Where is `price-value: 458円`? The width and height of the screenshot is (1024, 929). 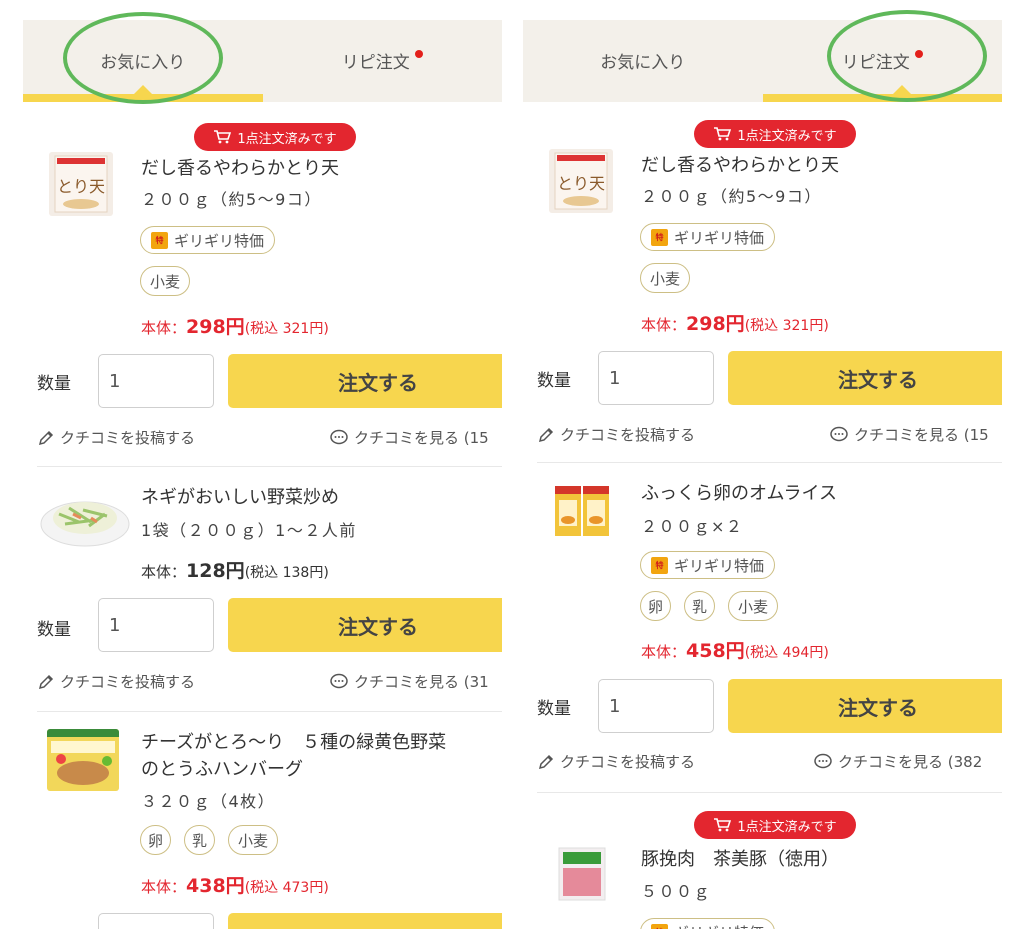 price-value: 458円 is located at coordinates (715, 651).